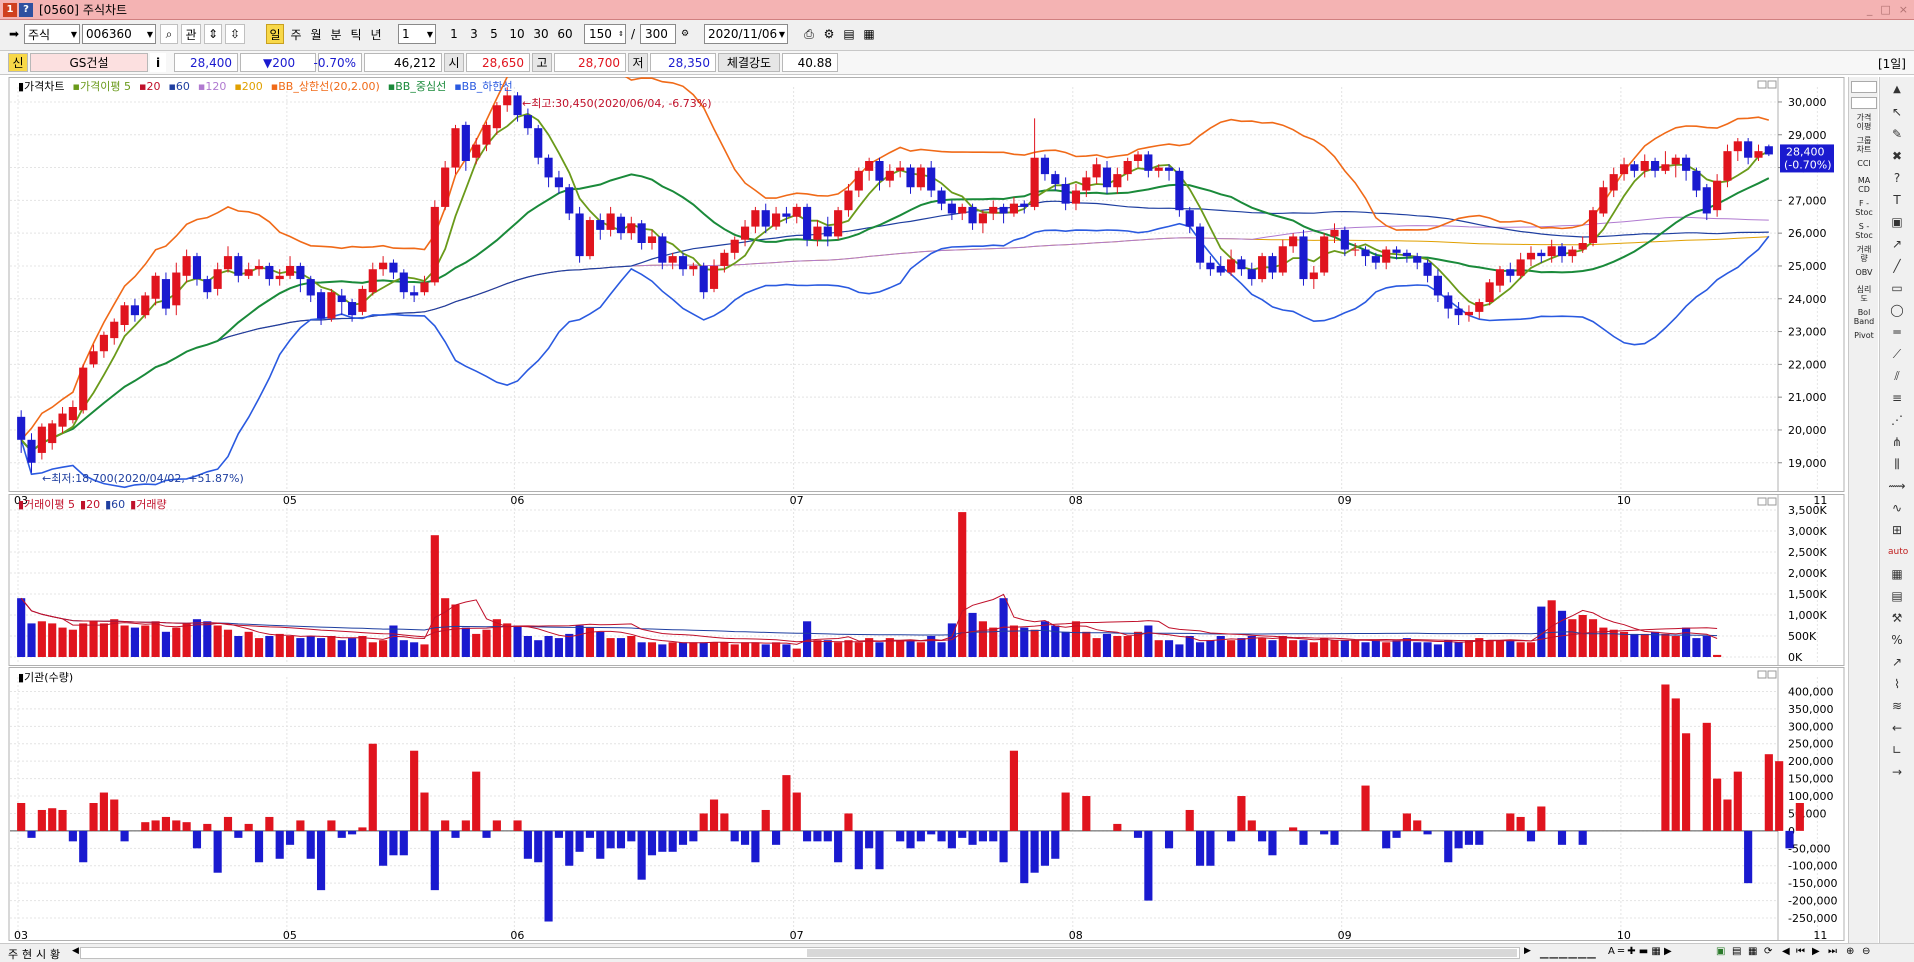 The image size is (1914, 962). Describe the element at coordinates (1870, 9) in the screenshot. I see `minimize-button: _` at that location.